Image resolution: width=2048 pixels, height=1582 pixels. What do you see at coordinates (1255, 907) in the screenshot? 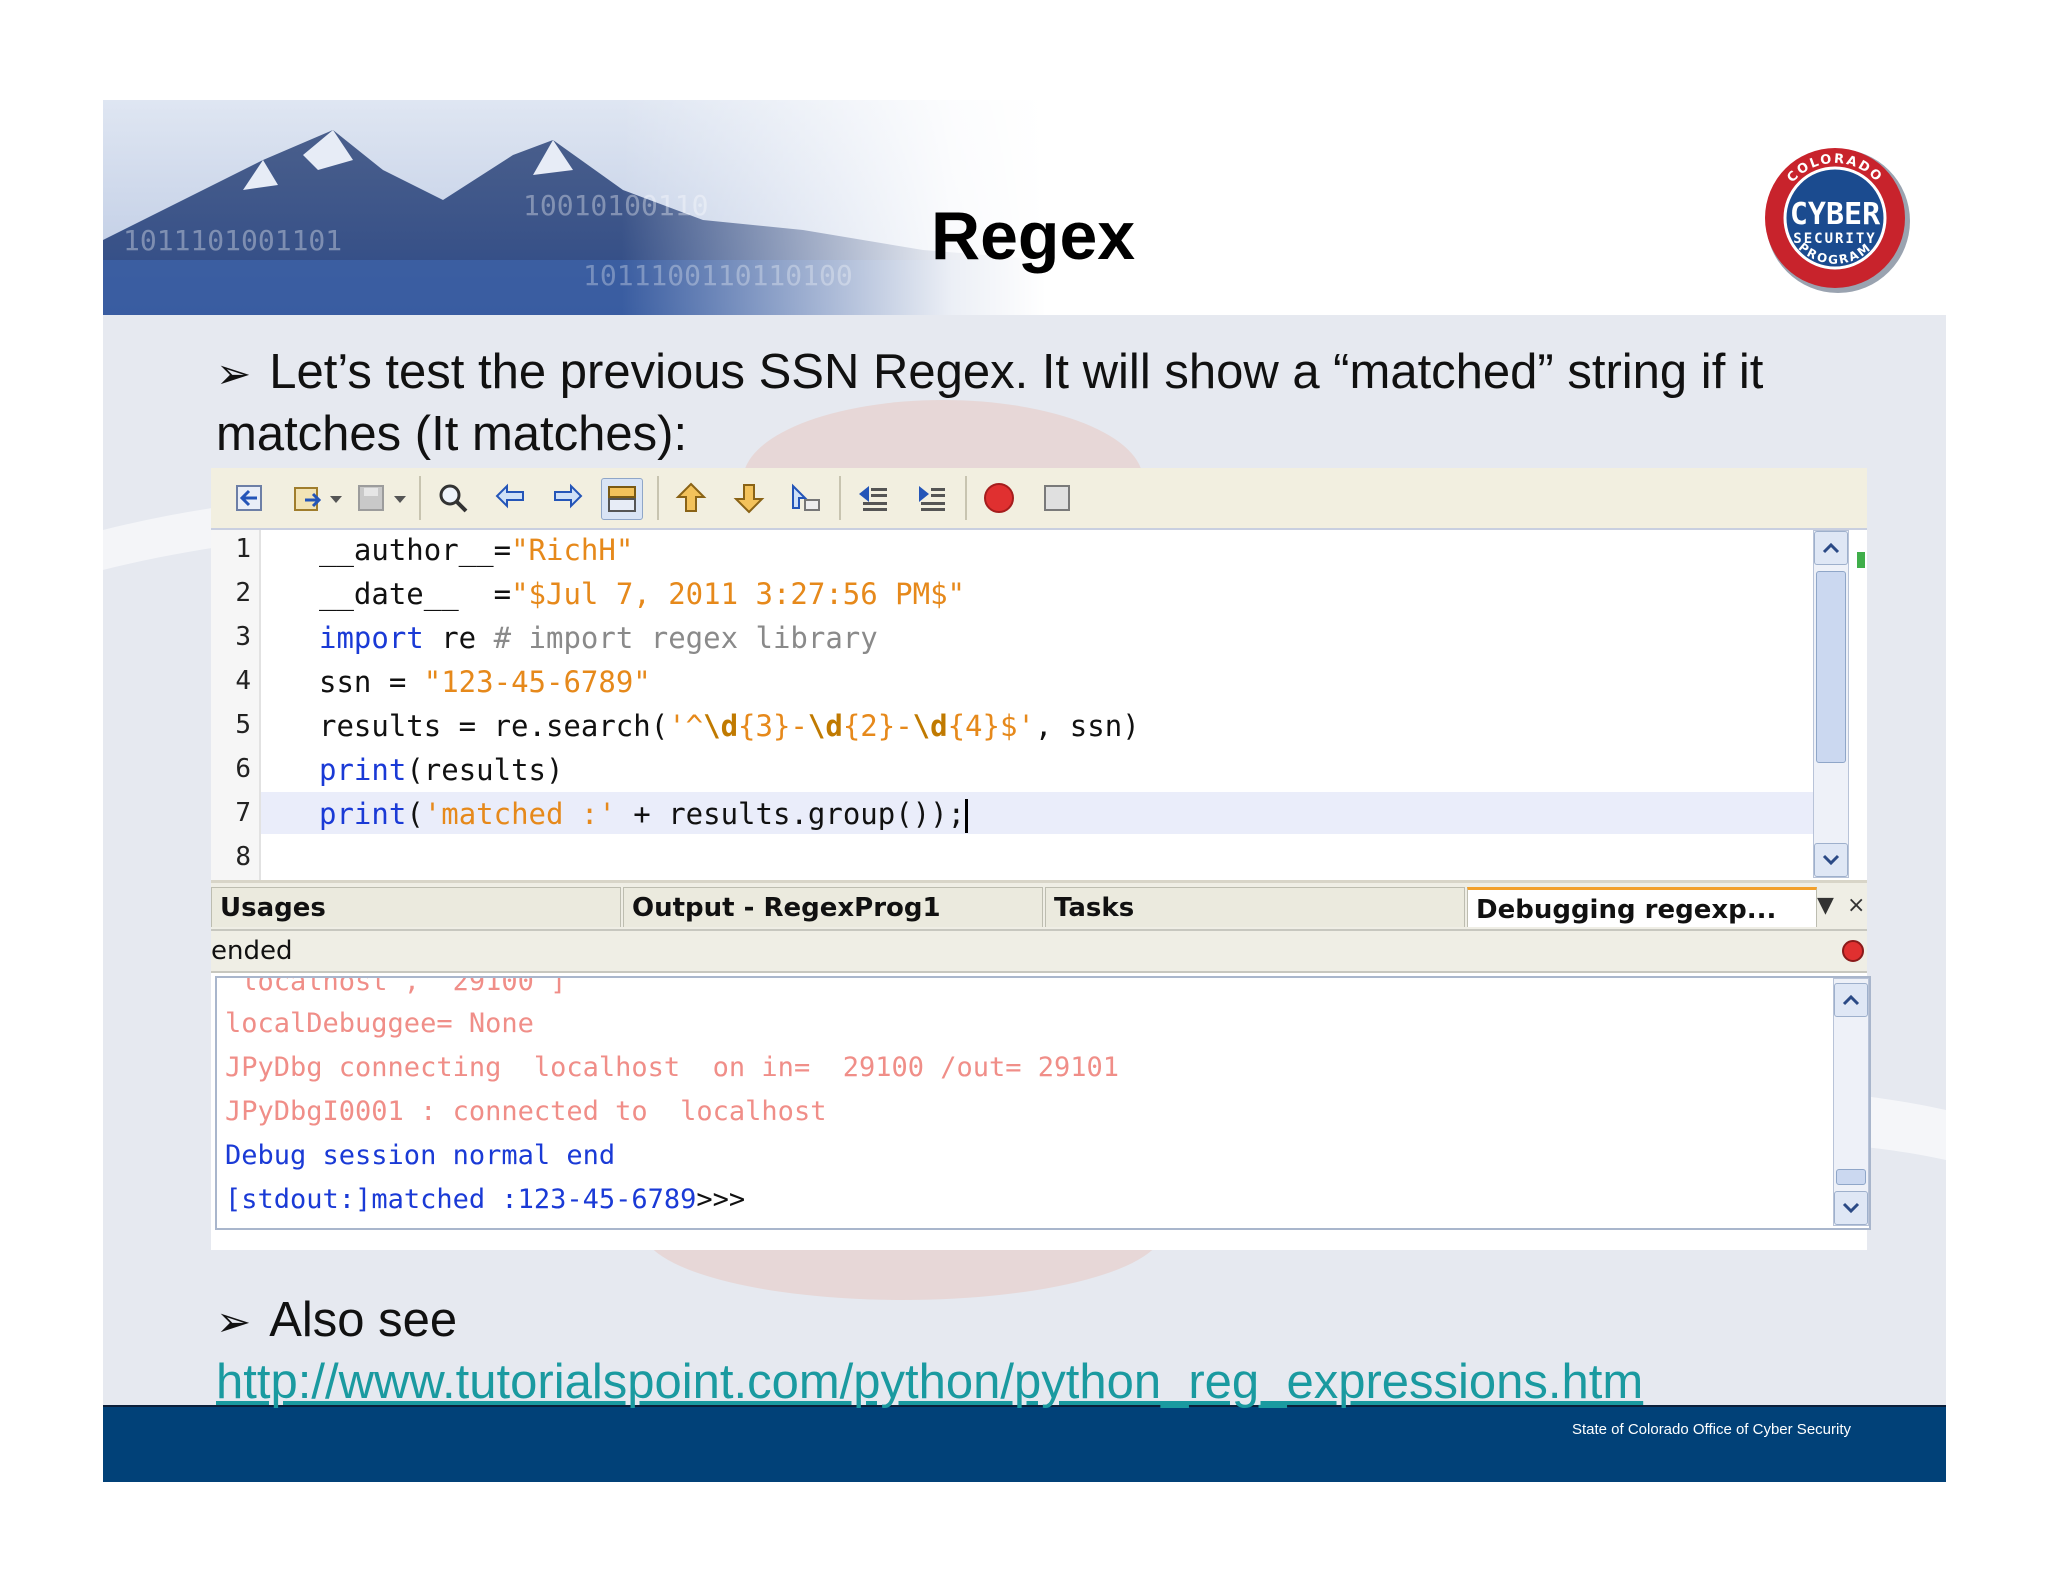
I see `tab-tasks: Tasks` at bounding box center [1255, 907].